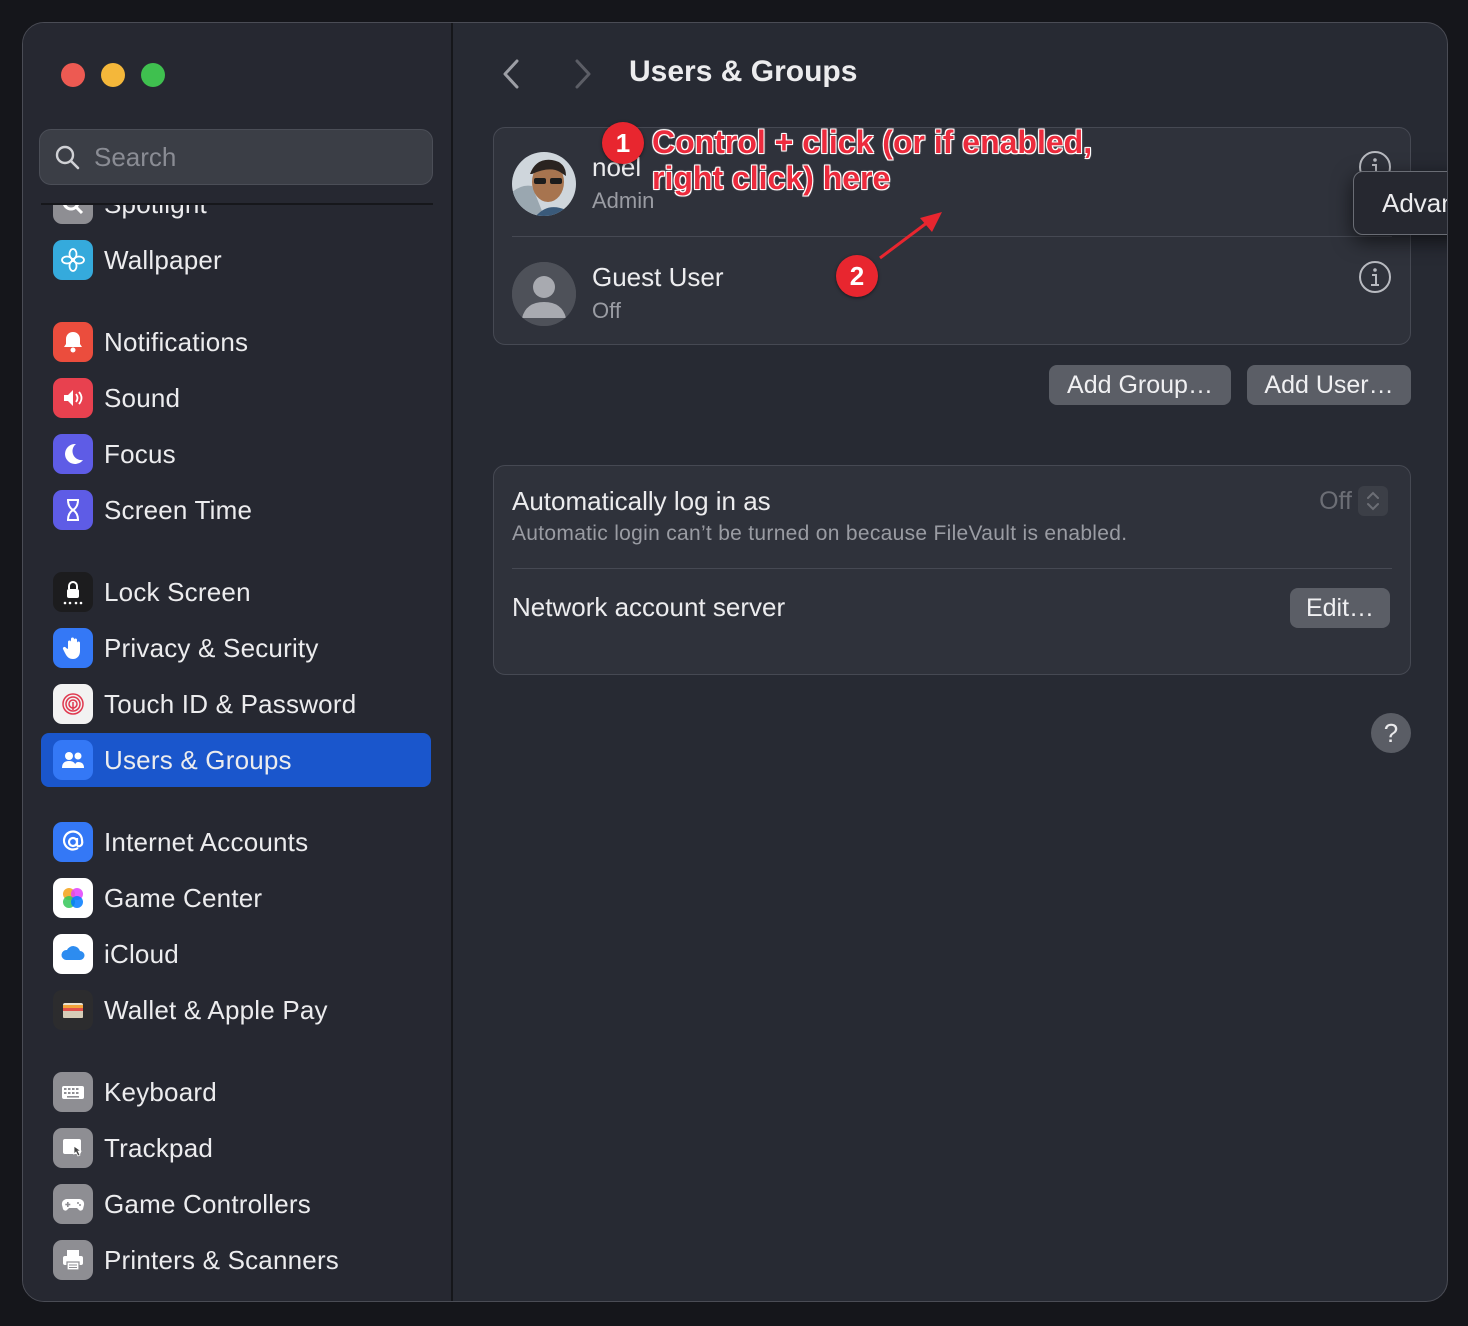  Describe the element at coordinates (1375, 277) in the screenshot. I see `info-icon` at that location.